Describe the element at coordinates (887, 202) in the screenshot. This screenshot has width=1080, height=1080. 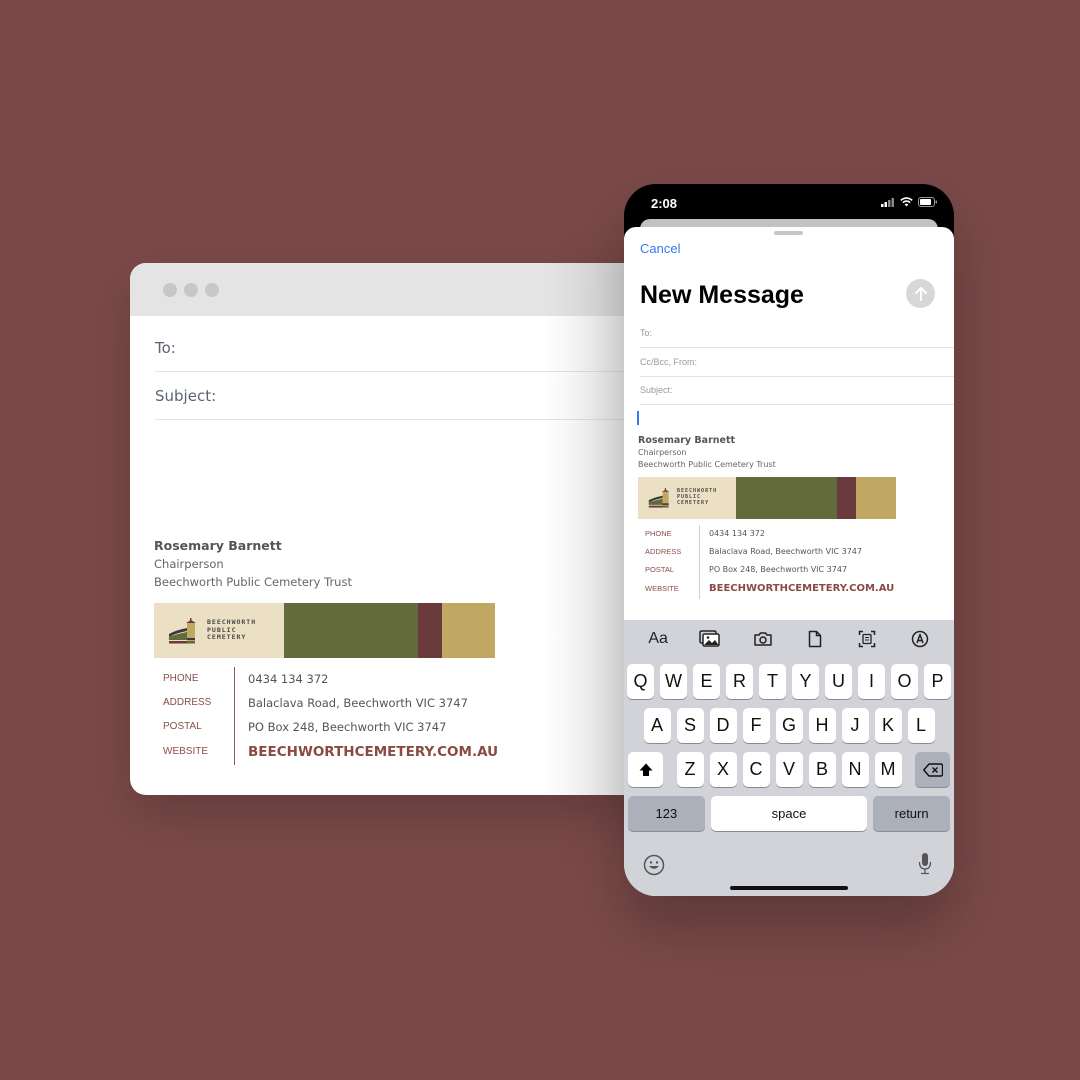
I see `signal-icon` at that location.